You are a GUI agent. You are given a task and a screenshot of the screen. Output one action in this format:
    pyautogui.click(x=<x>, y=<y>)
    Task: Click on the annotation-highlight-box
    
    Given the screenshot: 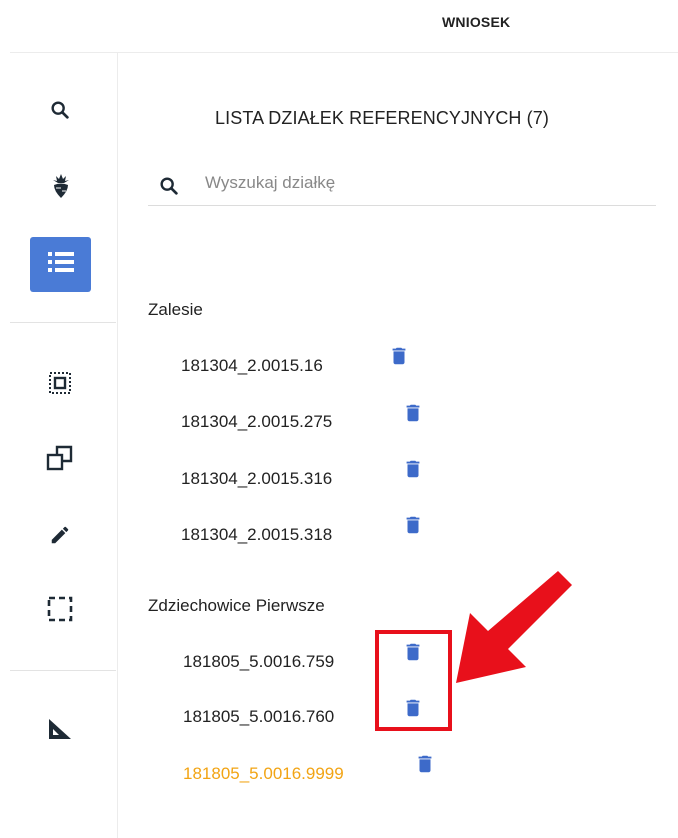 What is the action you would take?
    pyautogui.click(x=413, y=680)
    